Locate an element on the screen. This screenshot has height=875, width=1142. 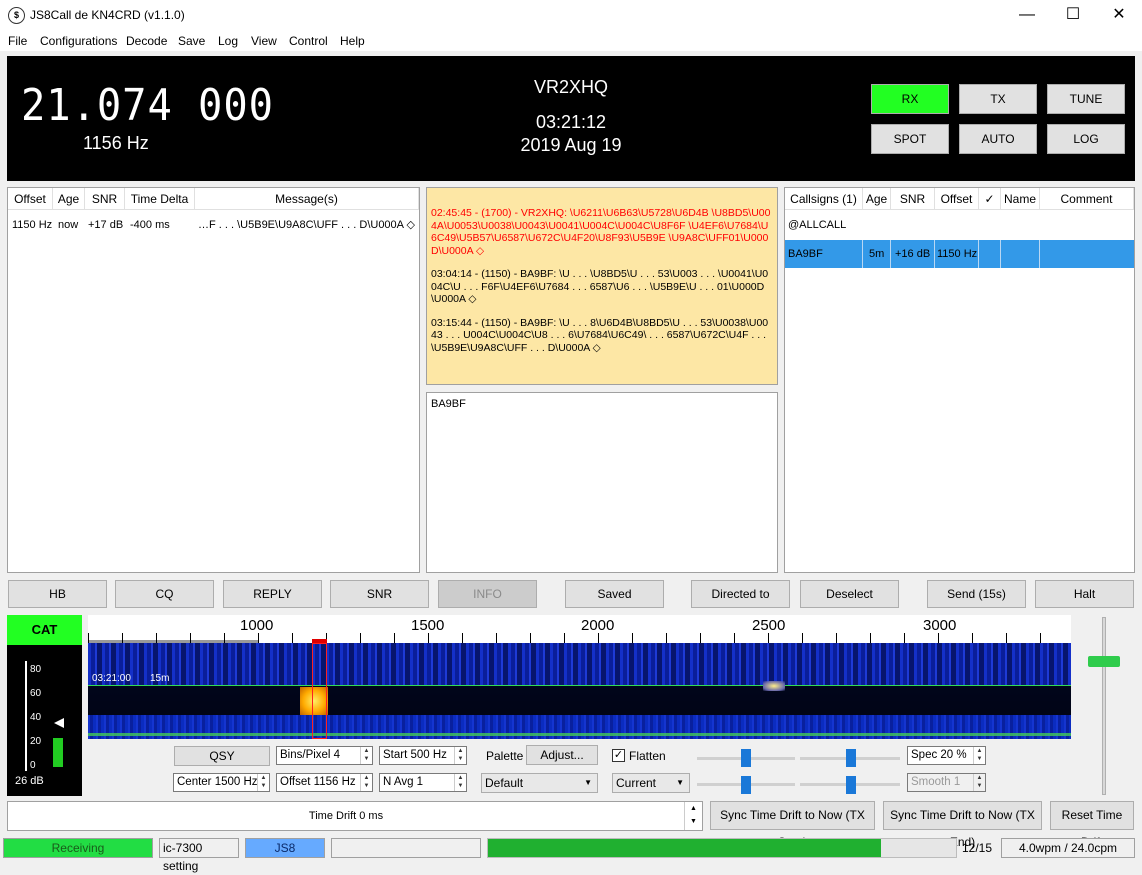
col-messages: Message(s) is located at coordinates (307, 199).